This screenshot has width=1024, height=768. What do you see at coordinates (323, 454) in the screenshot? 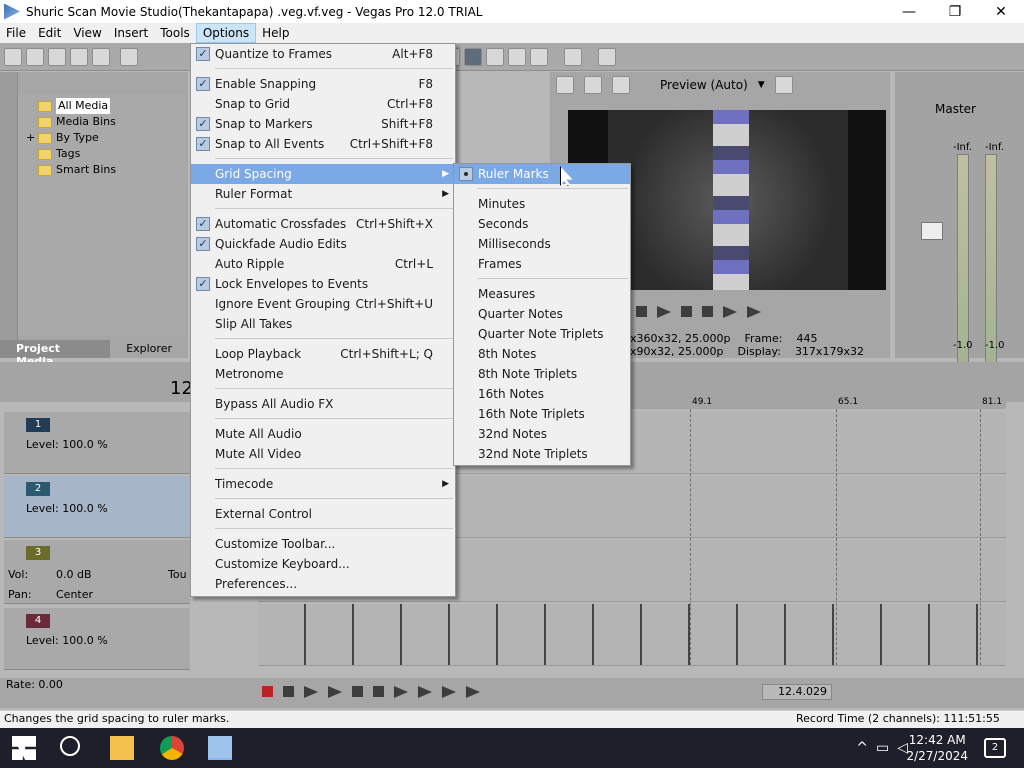
I see `menu-item-mute-all-video: Mute All Video` at bounding box center [323, 454].